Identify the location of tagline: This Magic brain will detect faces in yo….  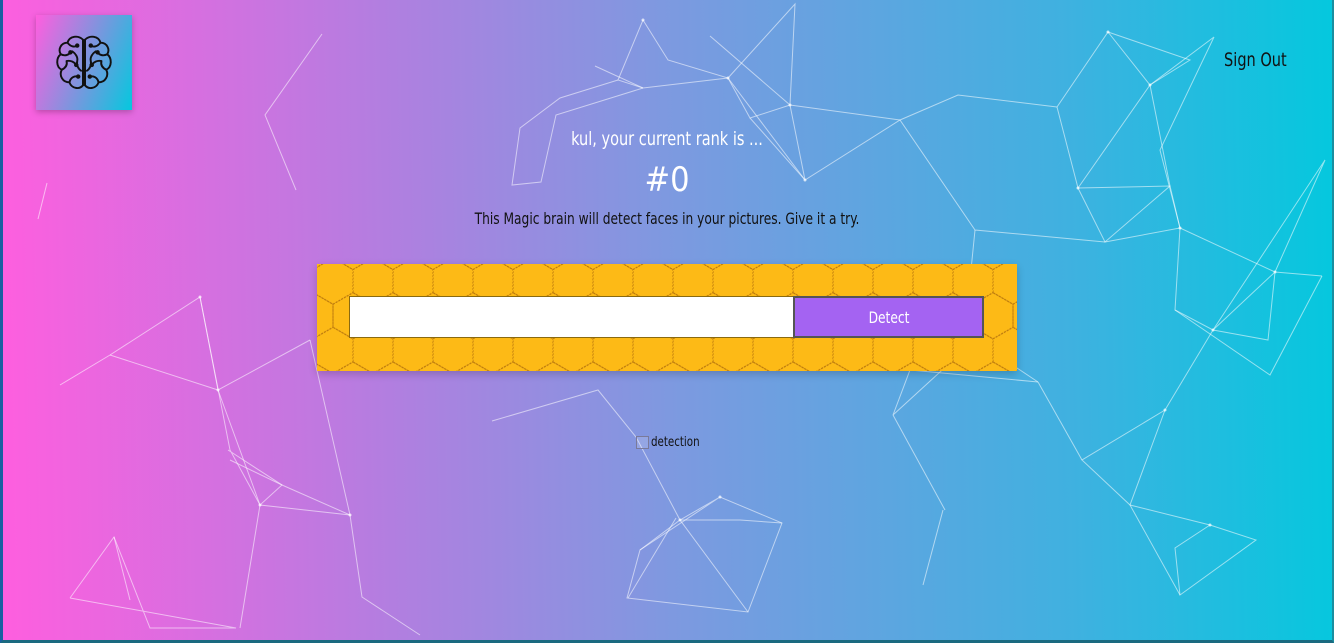
(667, 218).